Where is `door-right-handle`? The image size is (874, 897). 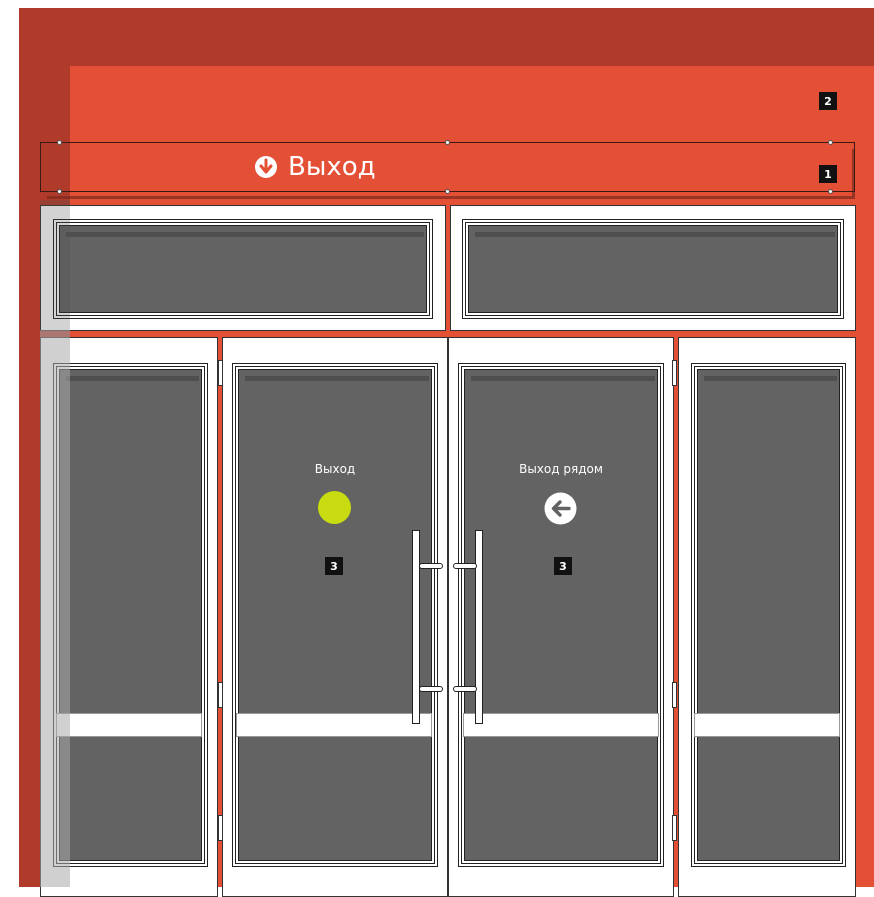
door-right-handle is located at coordinates (479, 627).